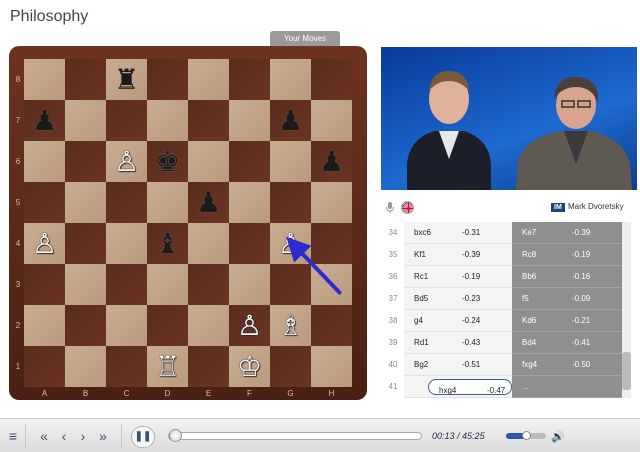 The height and width of the screenshot is (452, 640). What do you see at coordinates (175, 435) in the screenshot?
I see `progress-knob` at bounding box center [175, 435].